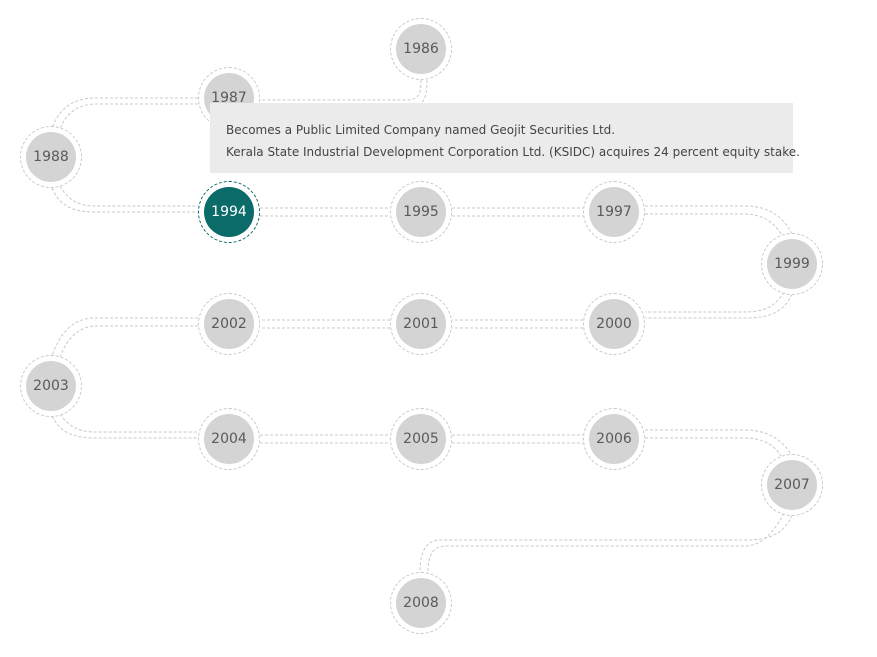 The image size is (877, 657). I want to click on year-node-2004: 2004, so click(229, 439).